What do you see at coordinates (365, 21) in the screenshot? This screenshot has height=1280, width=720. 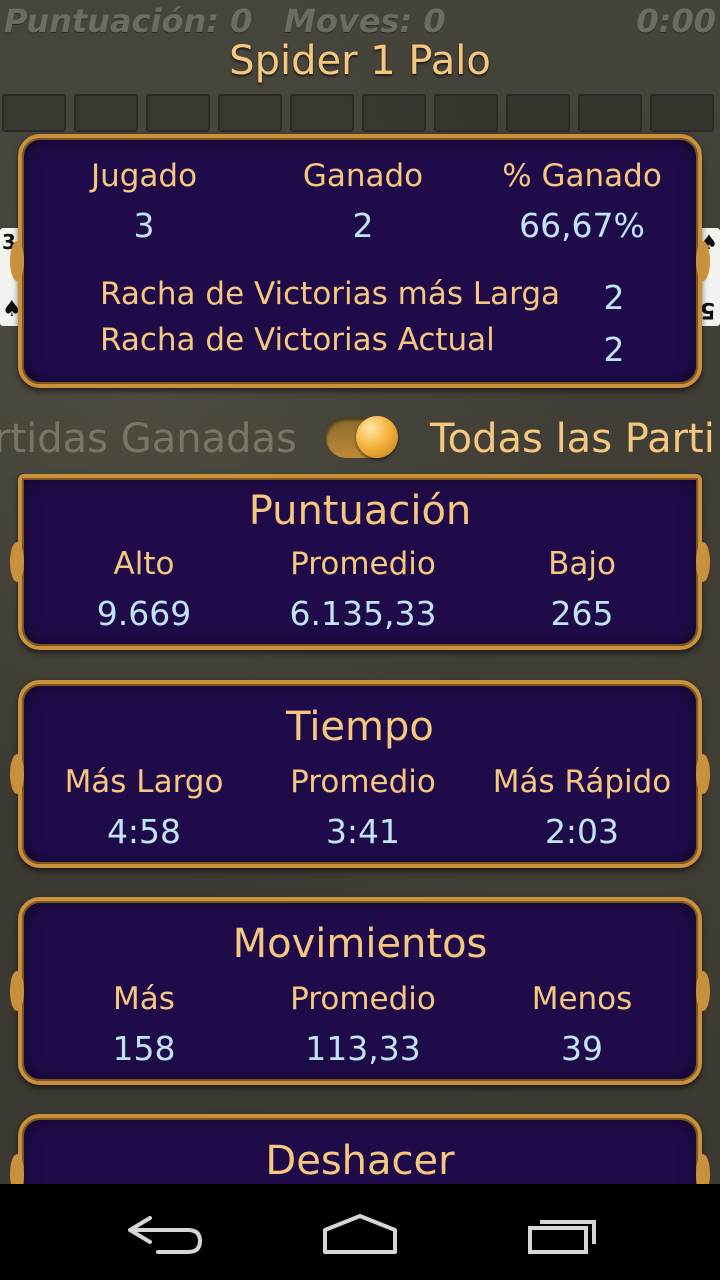 I see `moves-readout: Moves: 0` at bounding box center [365, 21].